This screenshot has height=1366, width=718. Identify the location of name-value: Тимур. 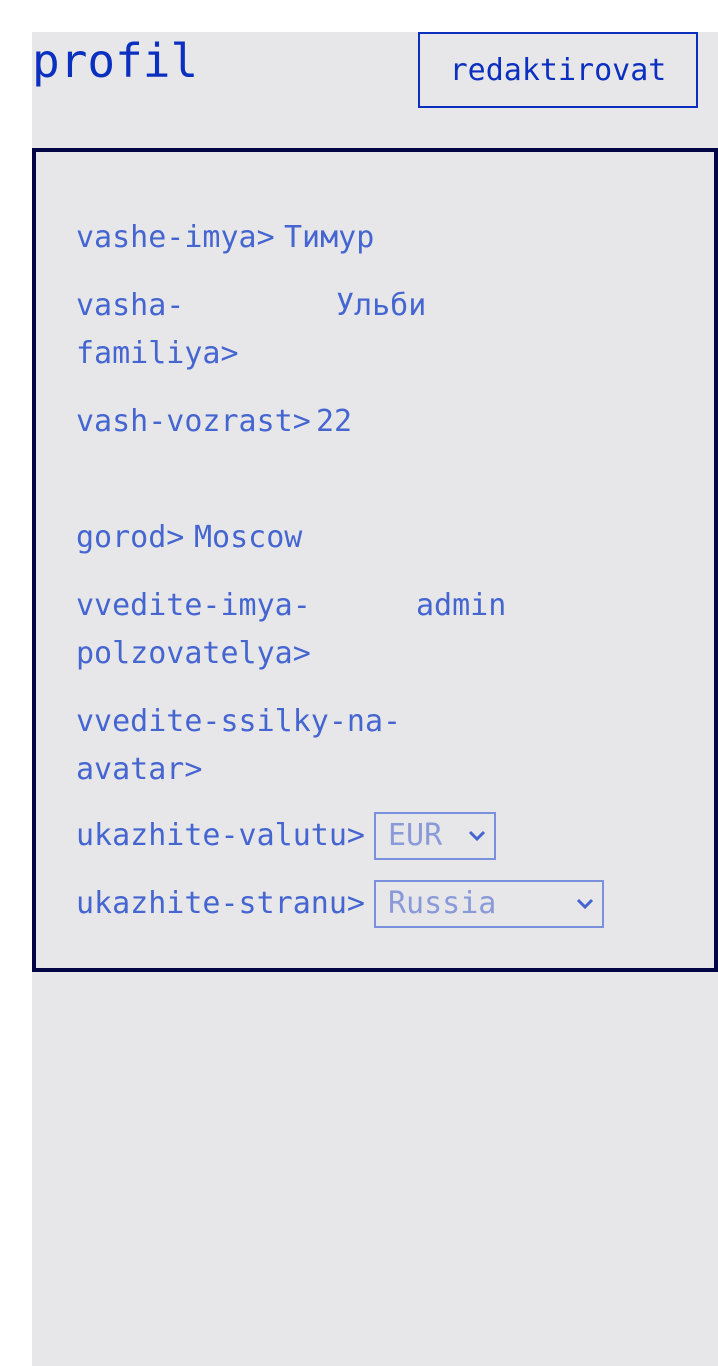
(329, 238).